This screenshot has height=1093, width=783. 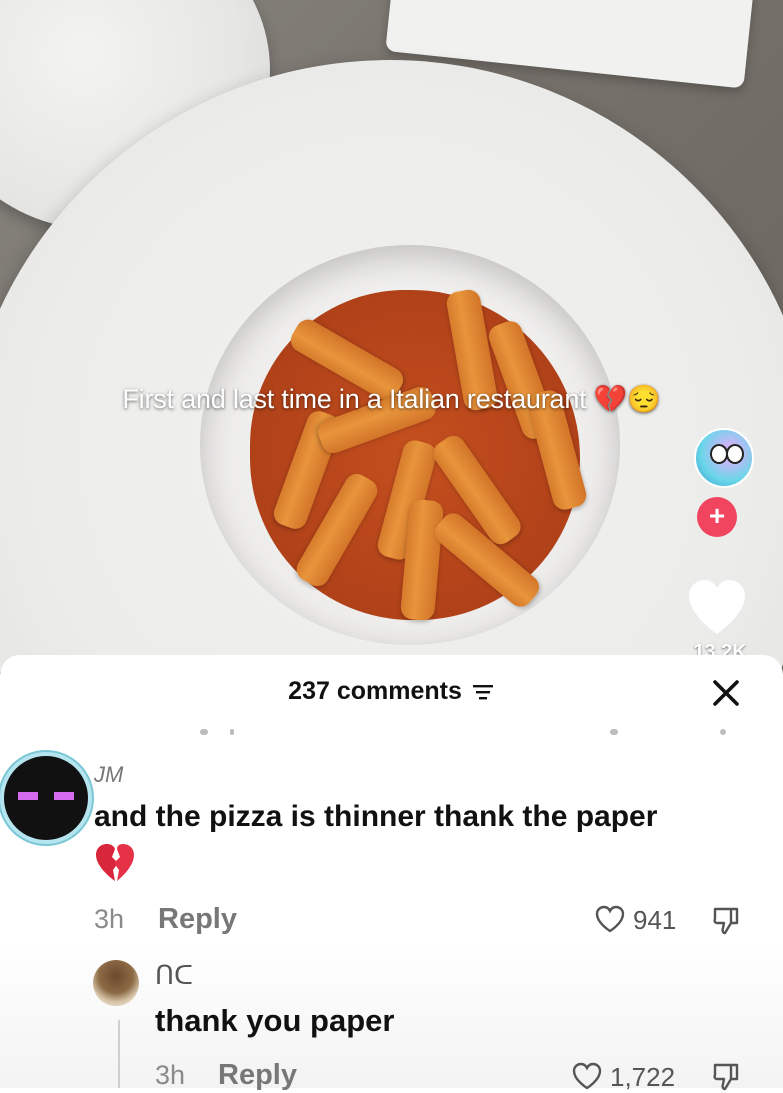 I want to click on plus-icon: +, so click(x=717, y=515).